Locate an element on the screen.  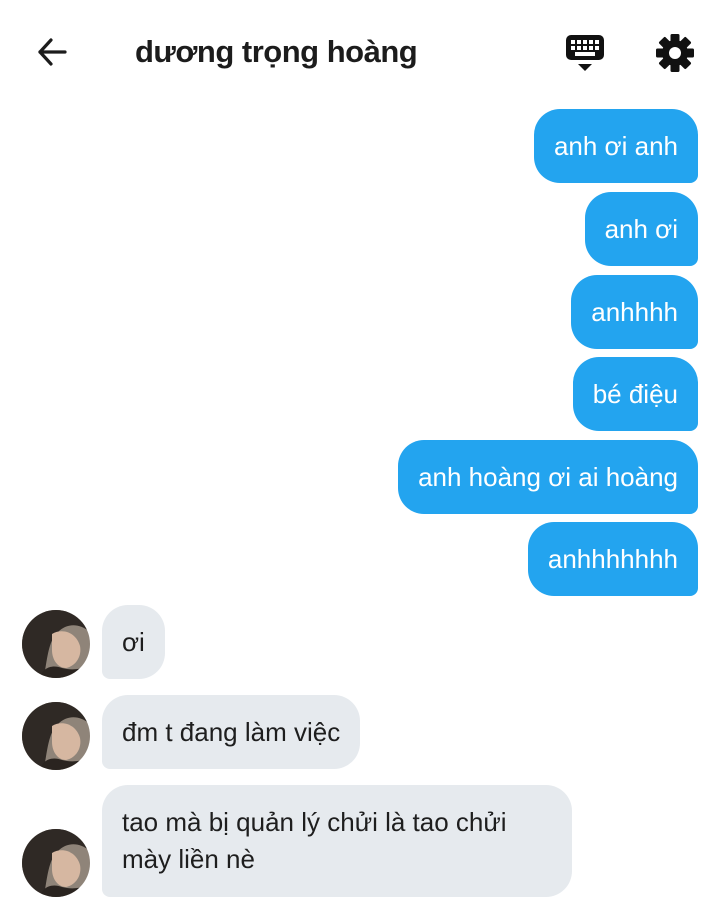
back-arrow-icon is located at coordinates (52, 52).